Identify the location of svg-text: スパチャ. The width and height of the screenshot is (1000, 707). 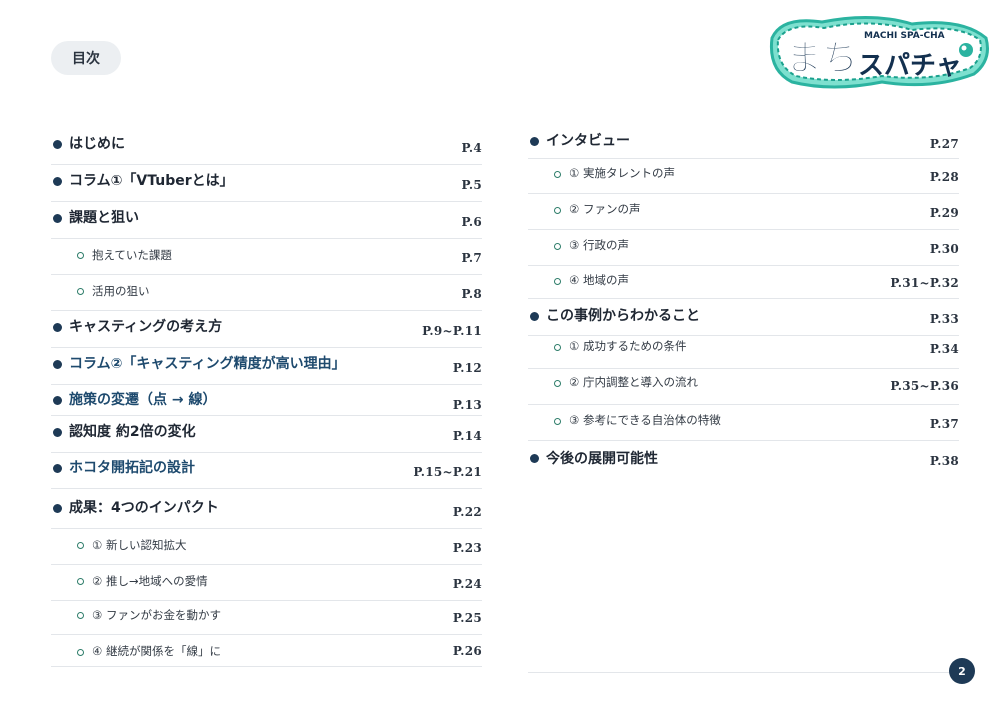
(910, 66).